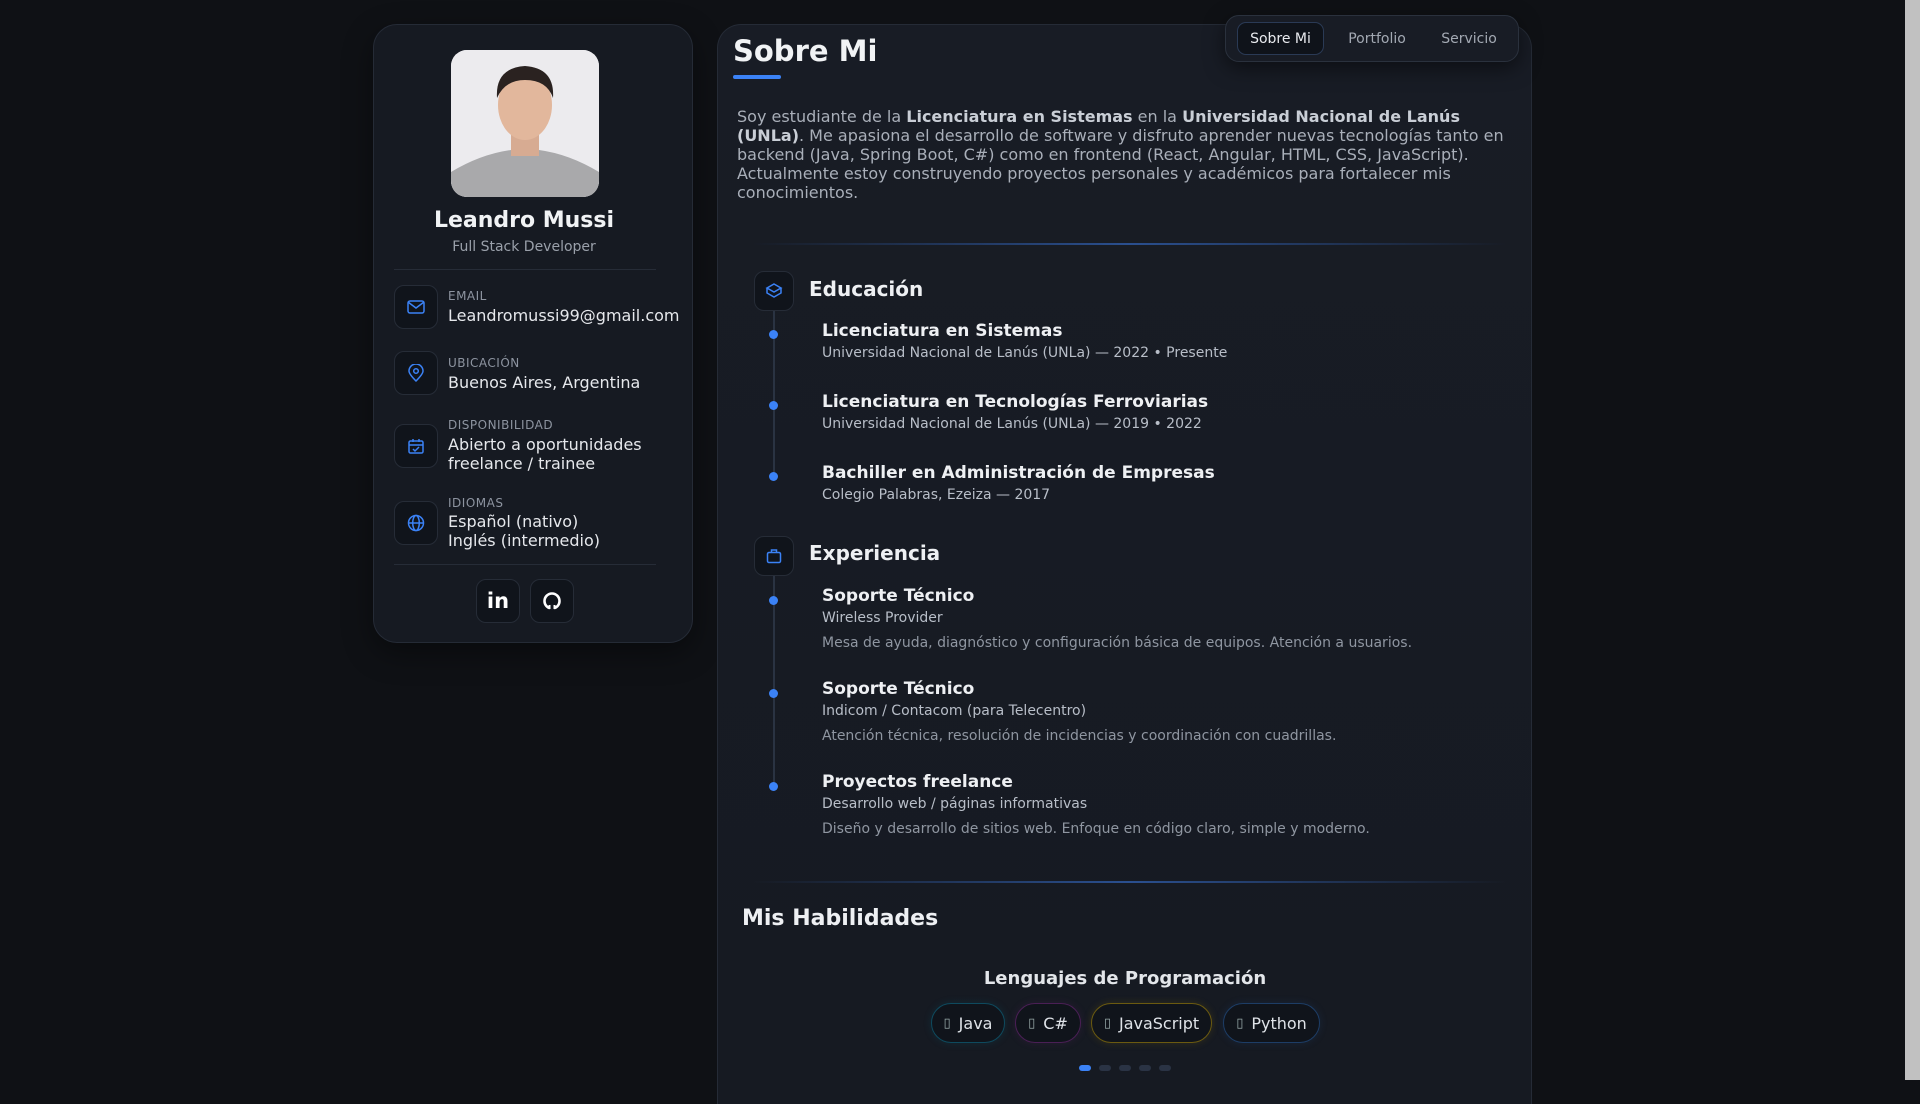  What do you see at coordinates (942, 331) in the screenshot?
I see `education-item-title: Licenciatura en Sistemas` at bounding box center [942, 331].